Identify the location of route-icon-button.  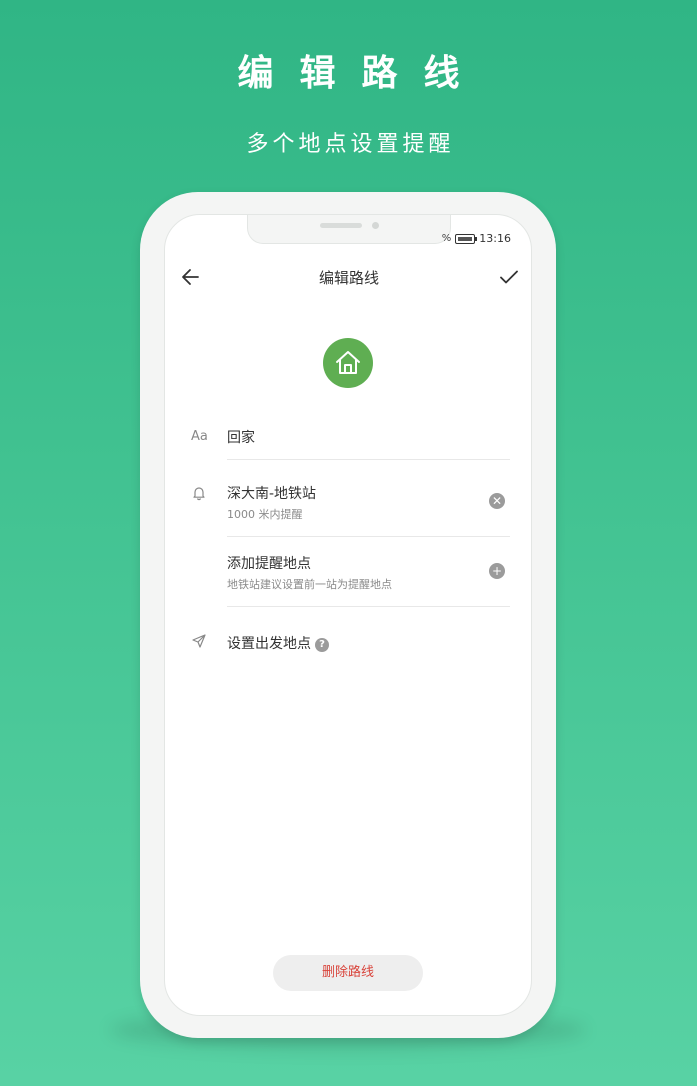
(348, 363).